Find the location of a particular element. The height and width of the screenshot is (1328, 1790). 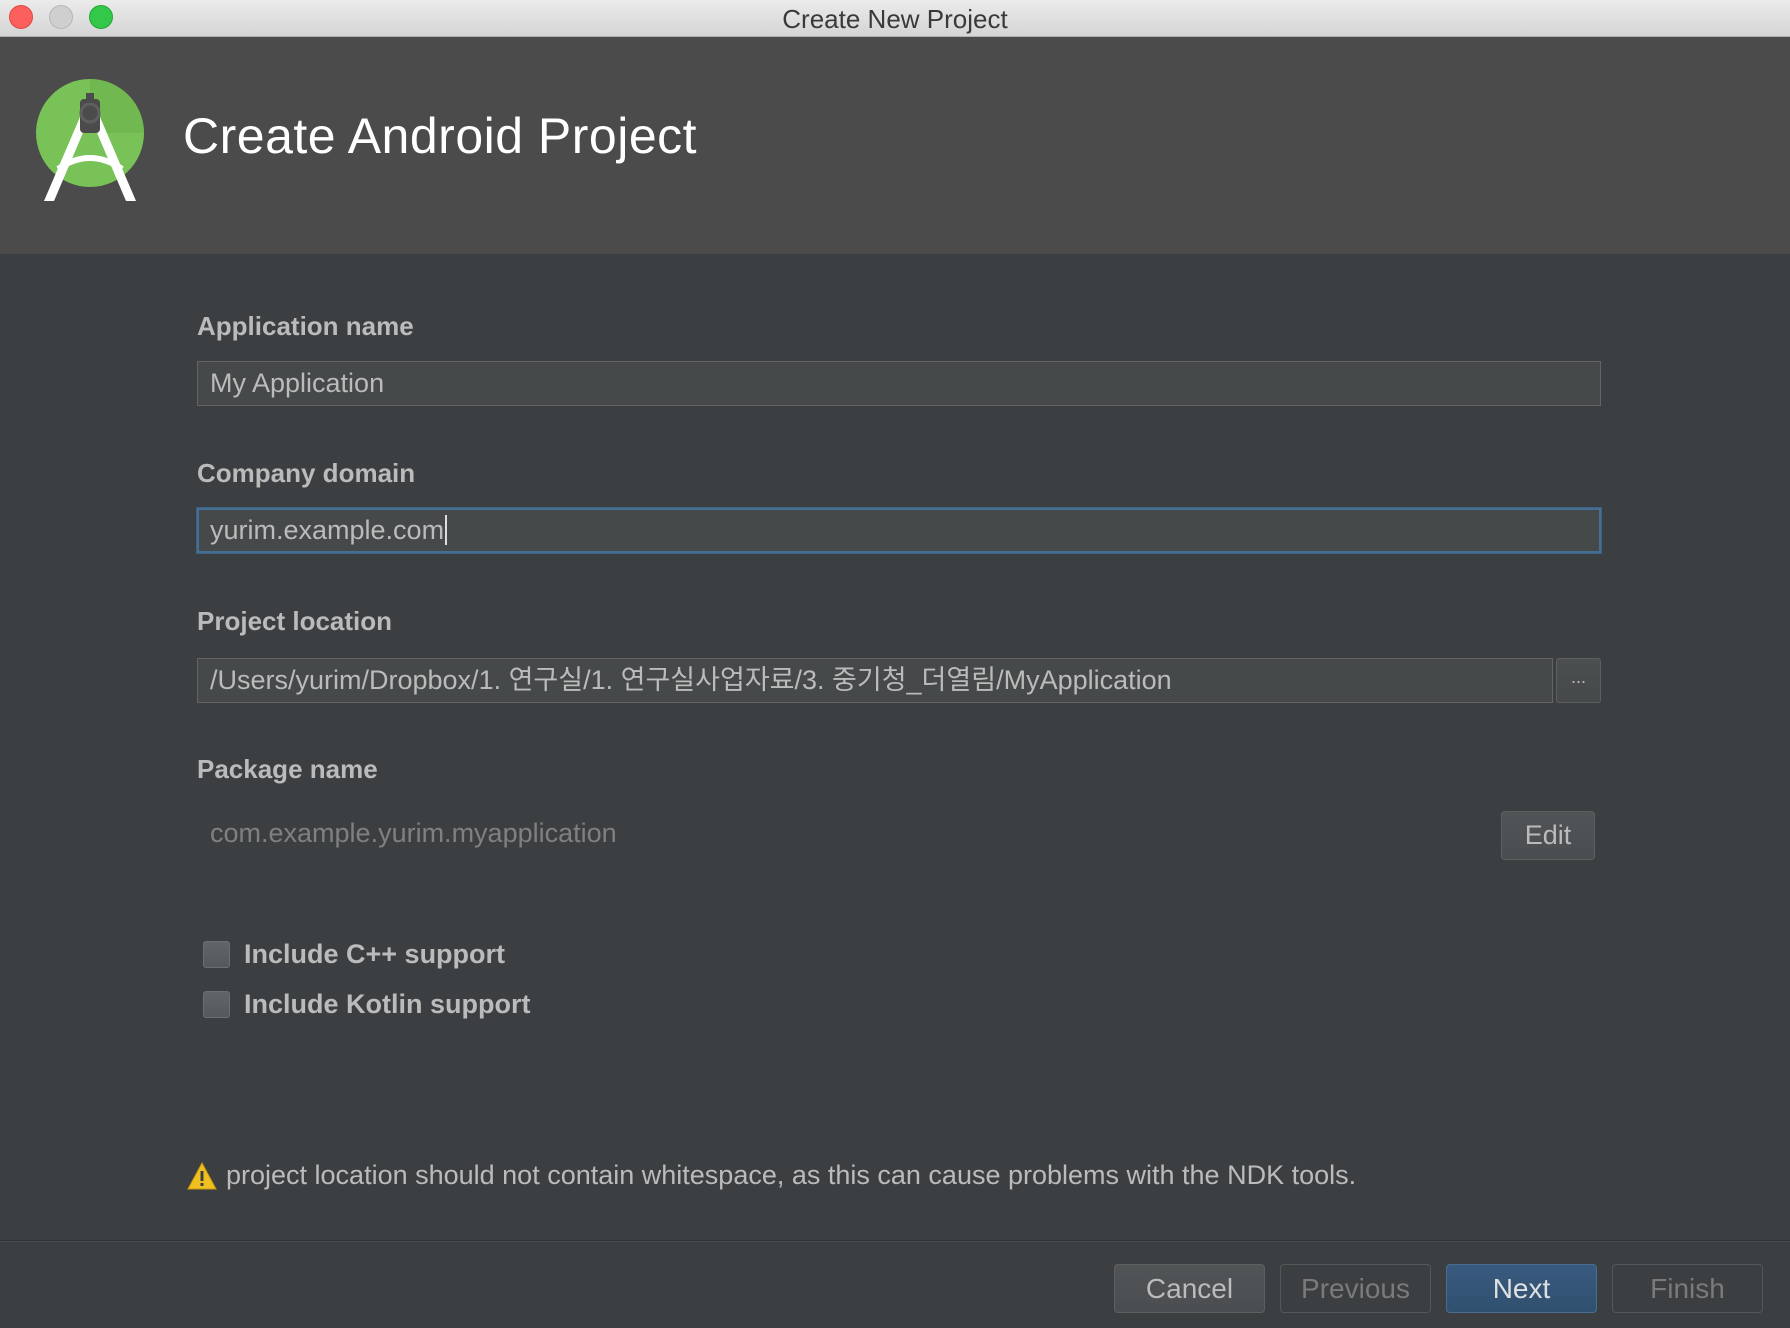

include-cpp-label: Include C++ support is located at coordinates (374, 954).